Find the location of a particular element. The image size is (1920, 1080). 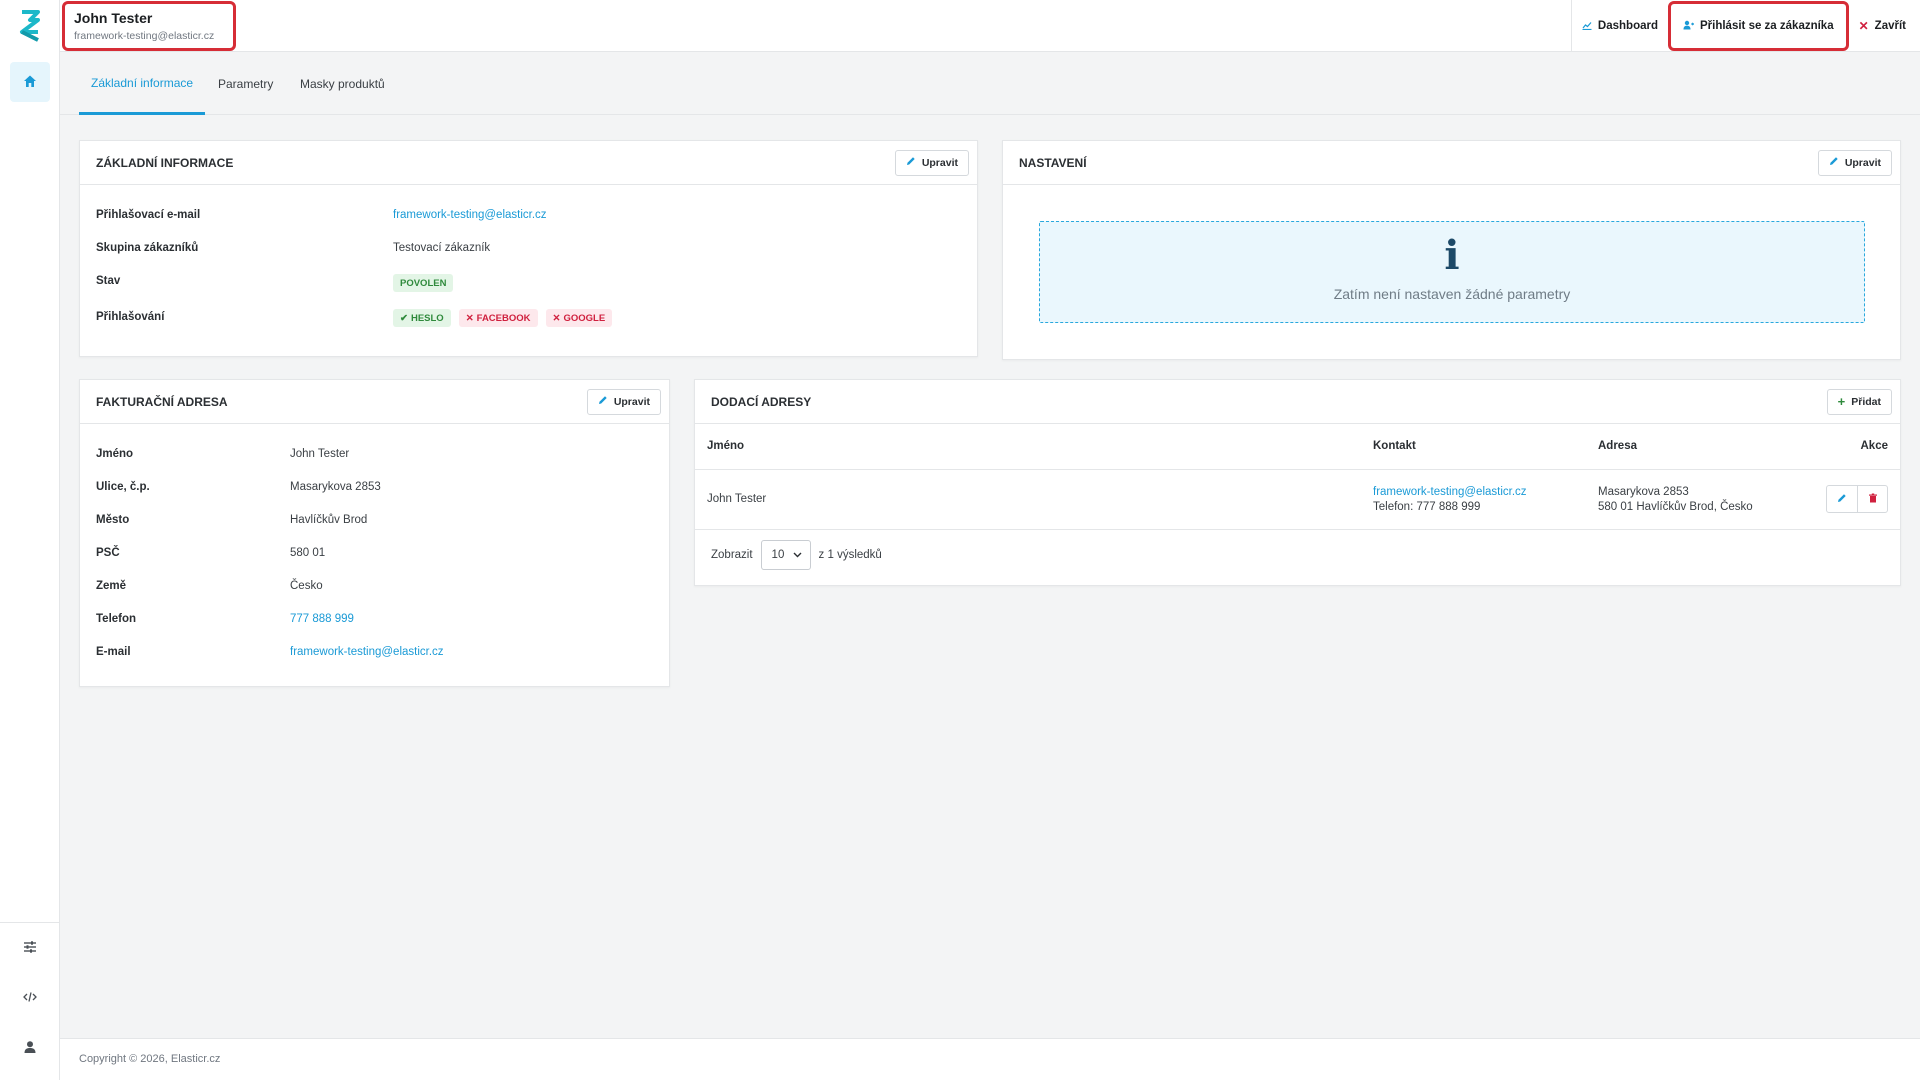

results-count: z 1 výsledků is located at coordinates (850, 554).